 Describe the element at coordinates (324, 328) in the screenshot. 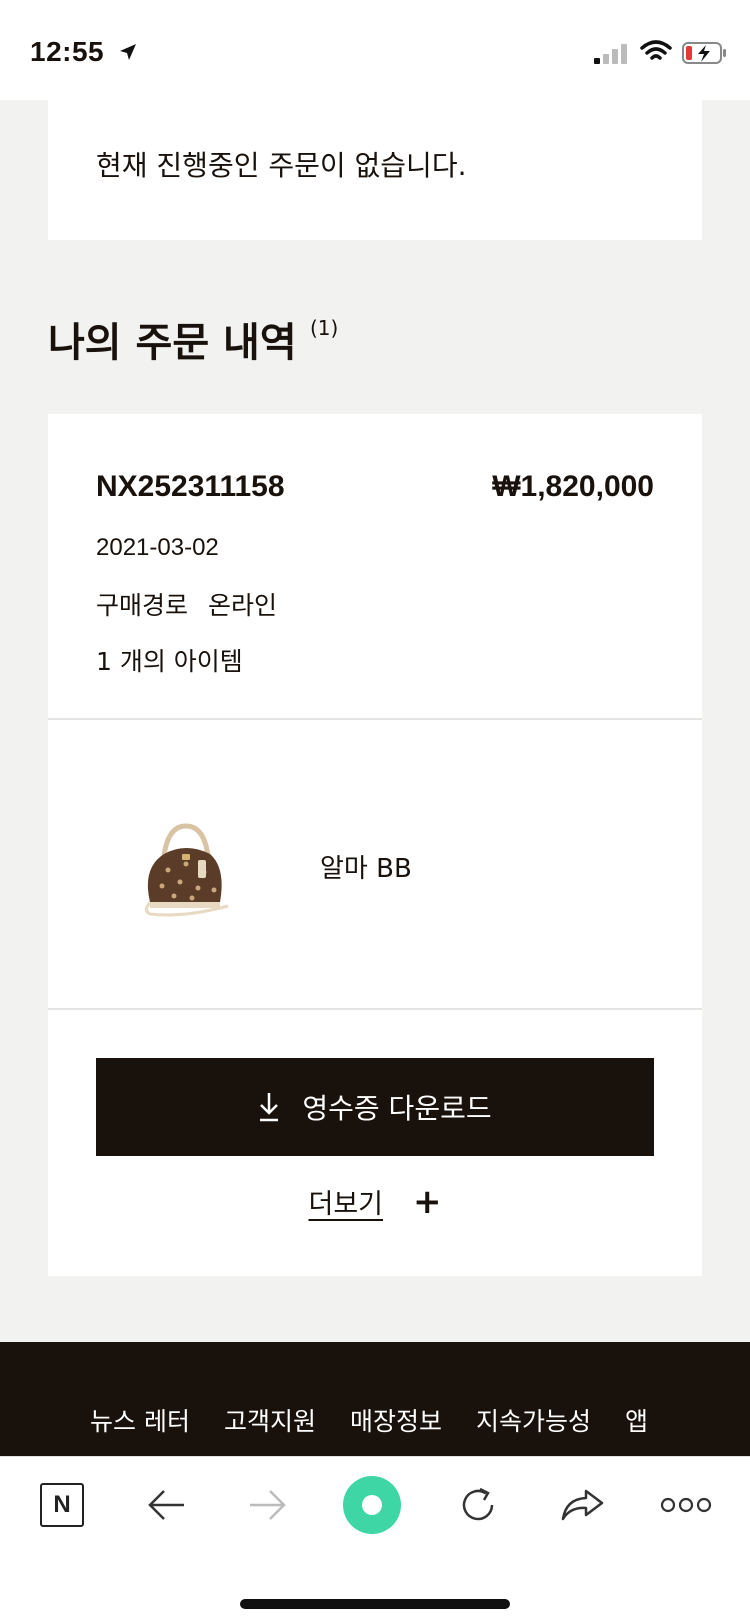

I see `order-history-count: (1)` at that location.